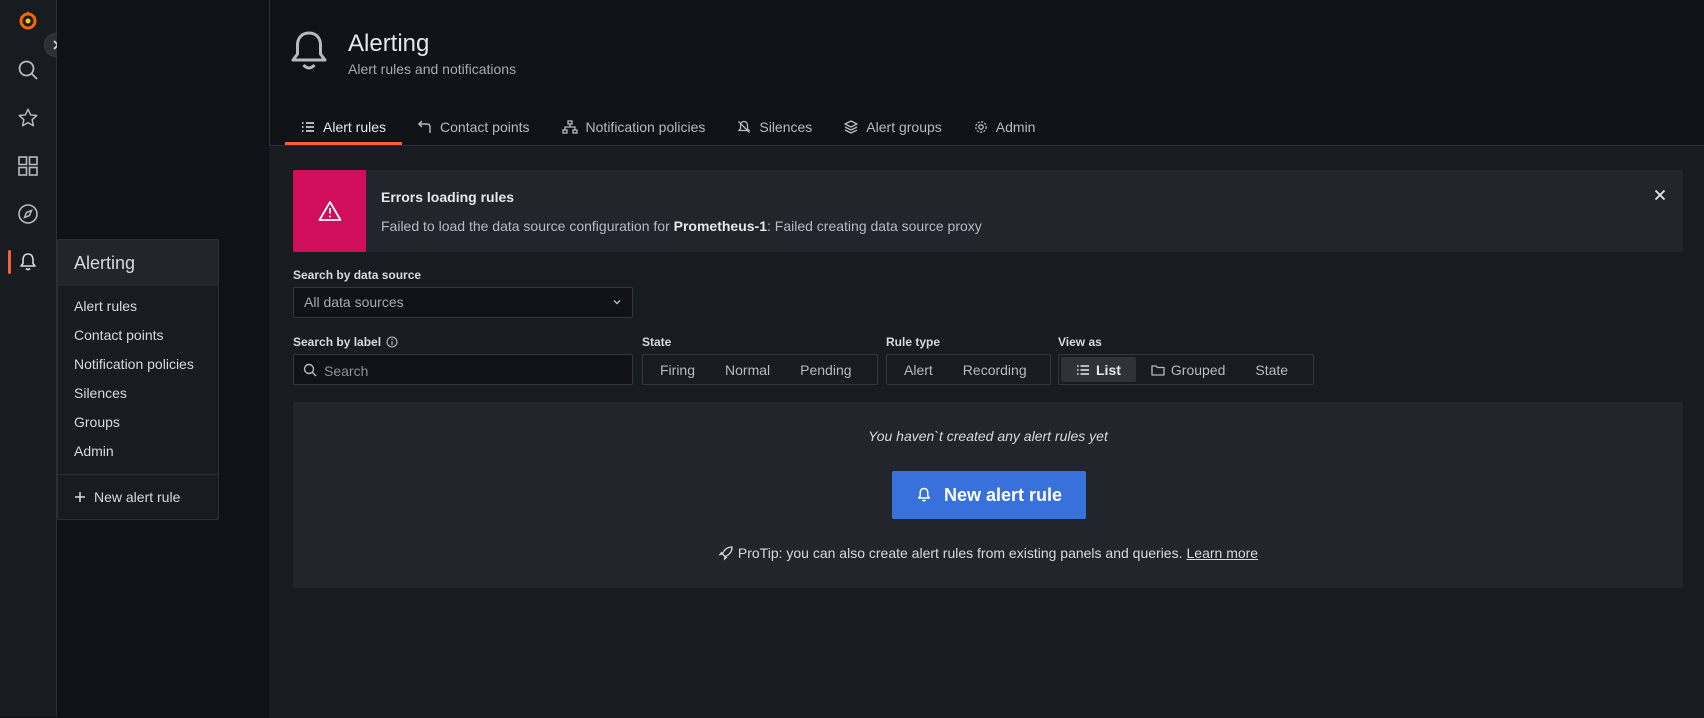 This screenshot has width=1704, height=718. I want to click on state-radio-group: Firing Normal Pending, so click(760, 369).